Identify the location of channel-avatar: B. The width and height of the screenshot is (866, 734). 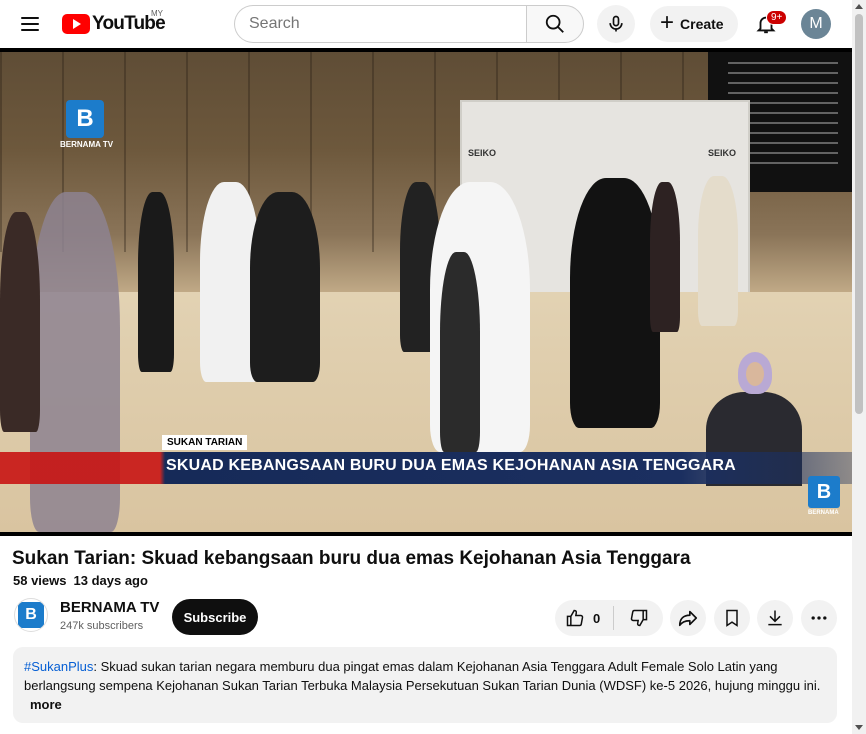
(31, 615).